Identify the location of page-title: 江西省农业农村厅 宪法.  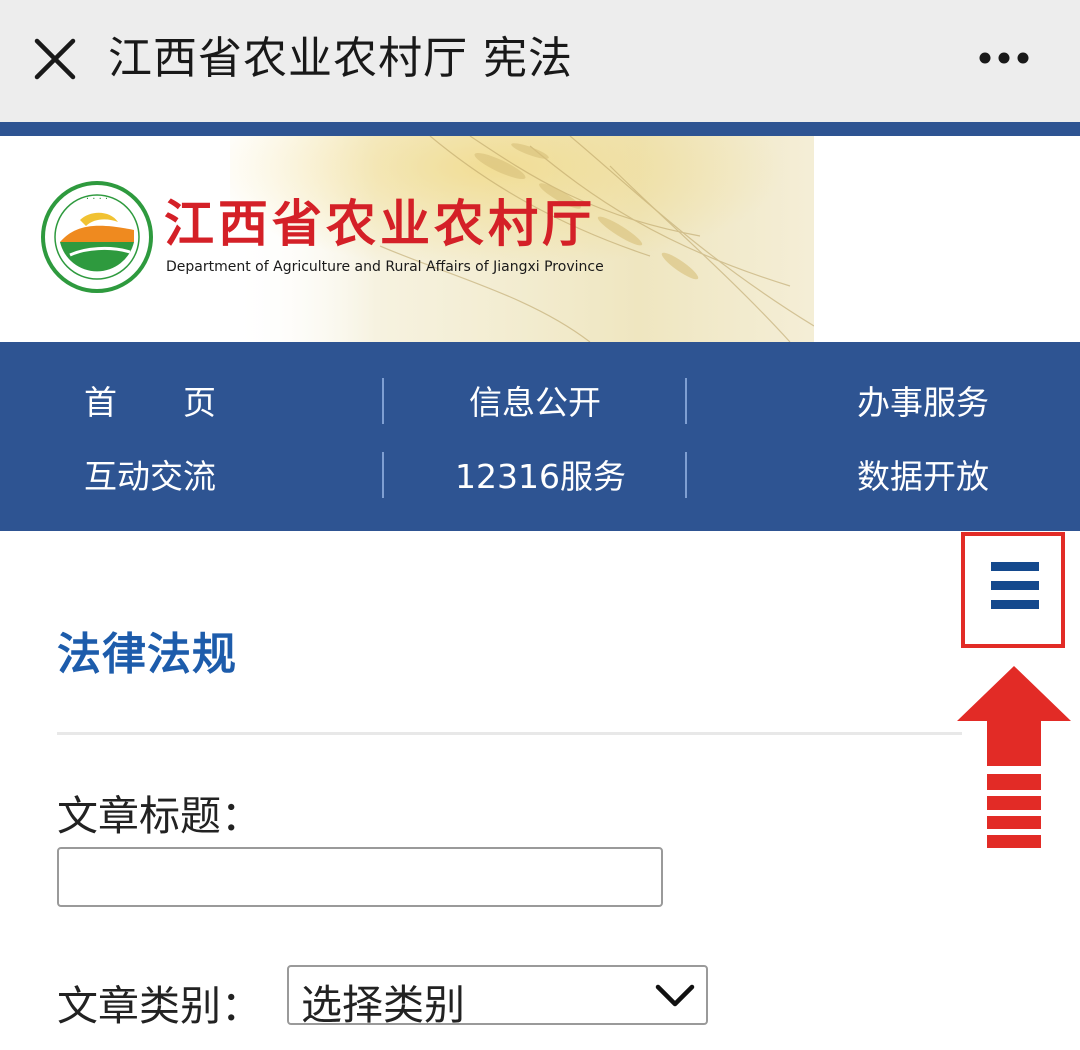
(340, 58).